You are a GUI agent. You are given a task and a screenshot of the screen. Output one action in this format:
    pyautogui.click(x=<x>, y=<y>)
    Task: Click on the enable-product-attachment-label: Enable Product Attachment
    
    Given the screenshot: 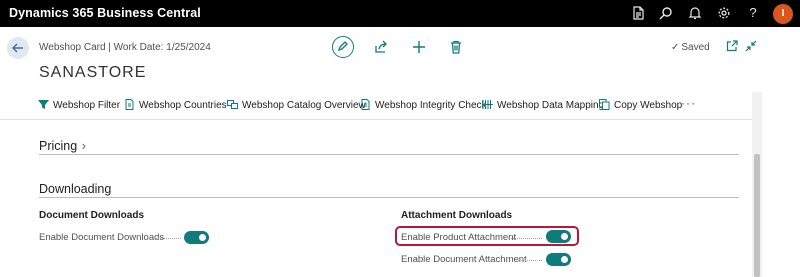 What is the action you would take?
    pyautogui.click(x=459, y=237)
    